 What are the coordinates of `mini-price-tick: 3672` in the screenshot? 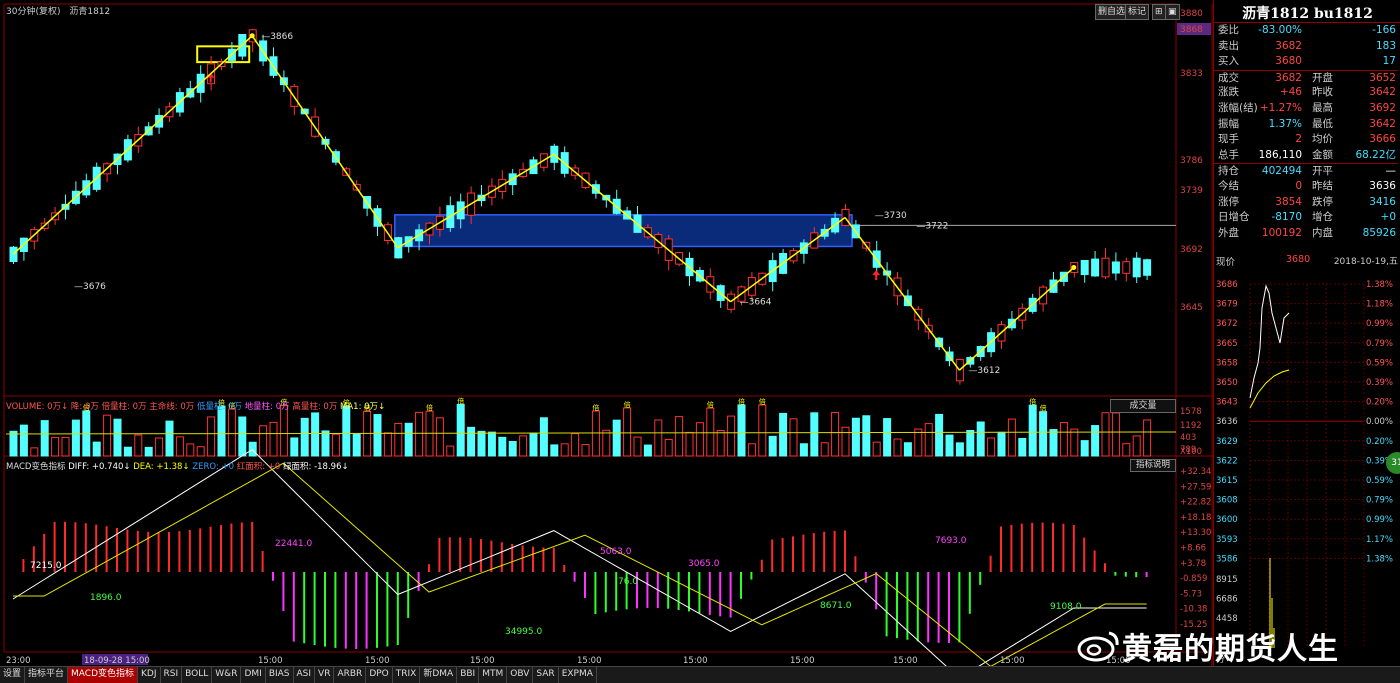 It's located at (1227, 324).